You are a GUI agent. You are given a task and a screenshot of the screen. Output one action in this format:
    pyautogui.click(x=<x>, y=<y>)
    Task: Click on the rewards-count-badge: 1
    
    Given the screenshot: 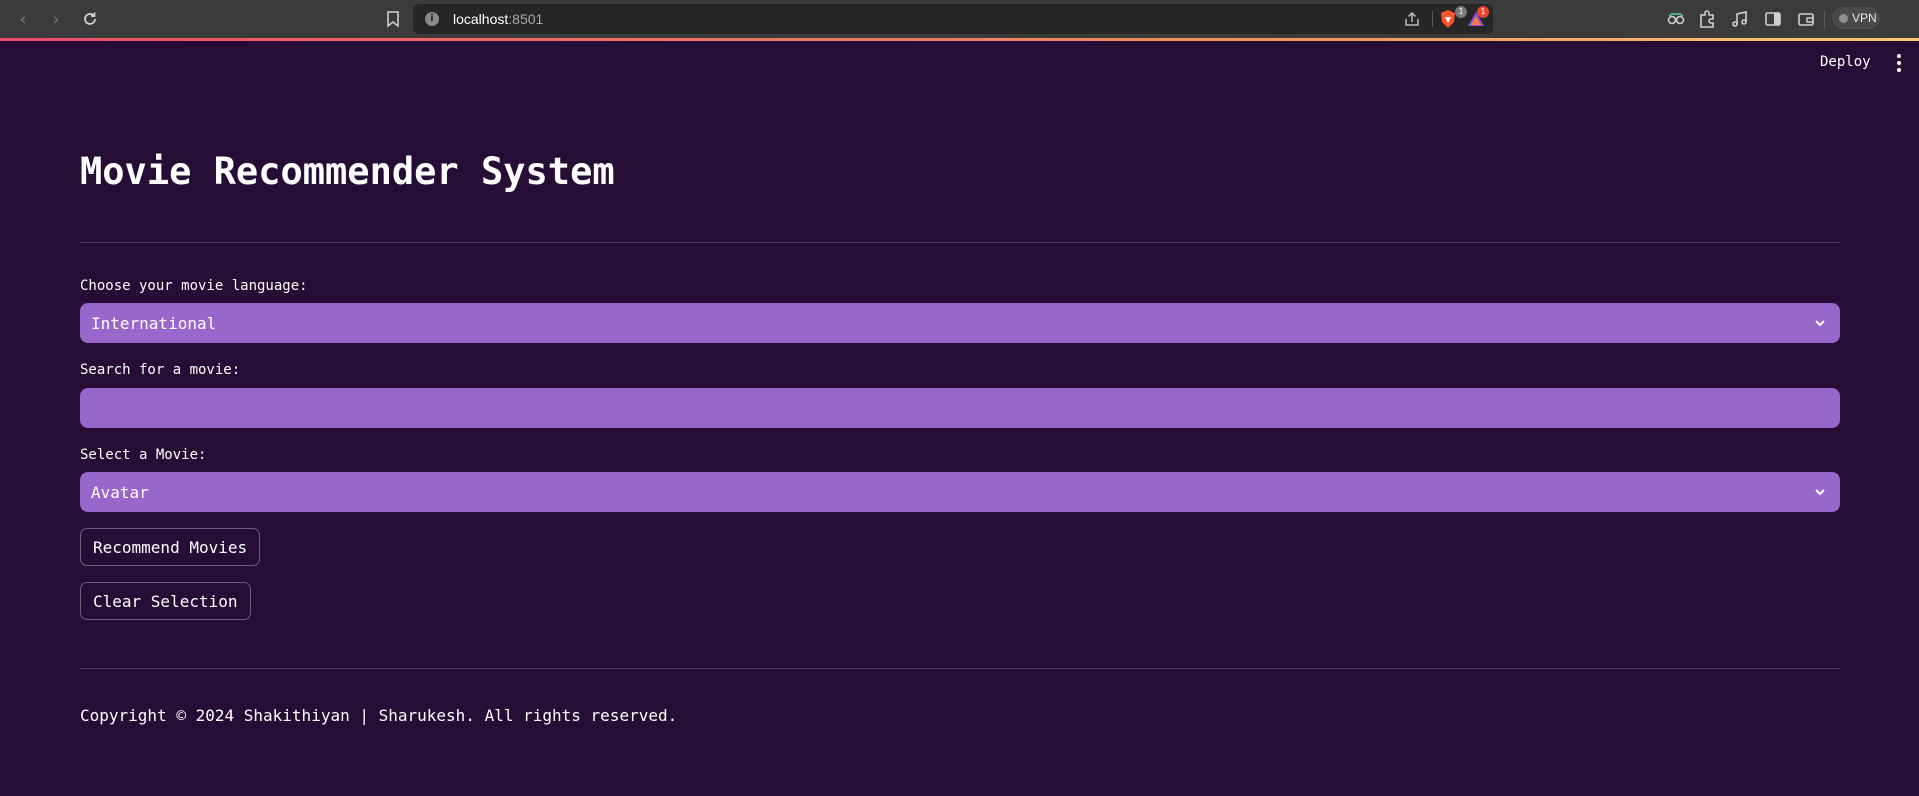 What is the action you would take?
    pyautogui.click(x=1483, y=12)
    